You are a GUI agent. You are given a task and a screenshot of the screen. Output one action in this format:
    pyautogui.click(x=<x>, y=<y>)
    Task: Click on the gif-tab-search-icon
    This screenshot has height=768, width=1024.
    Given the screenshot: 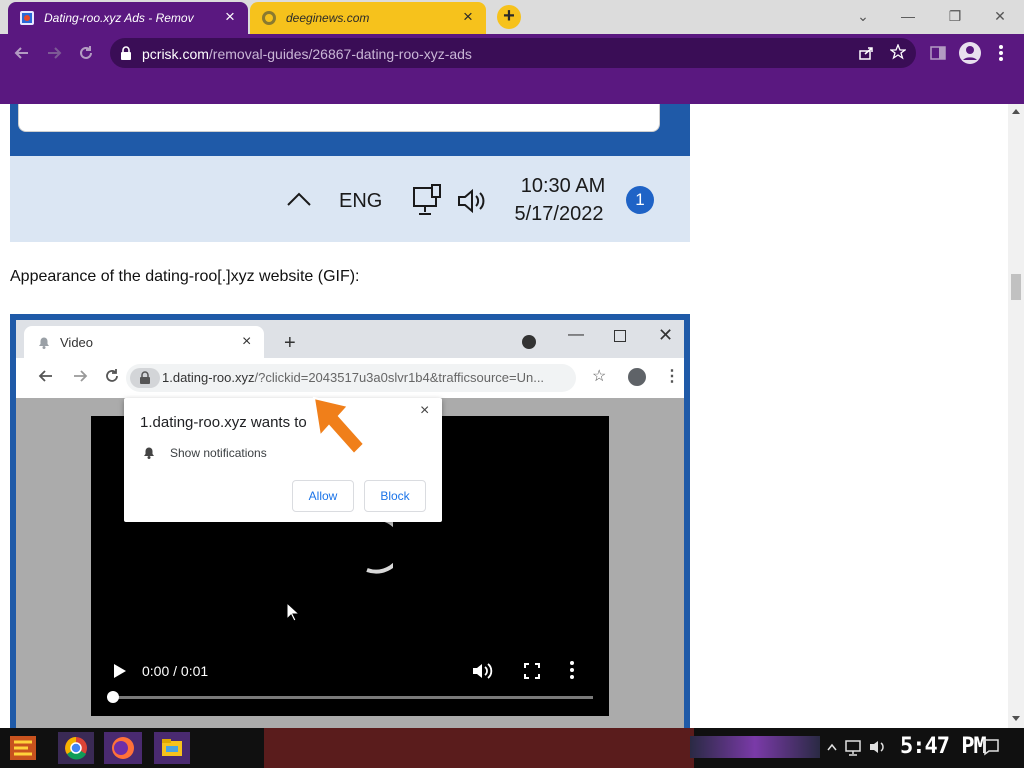 What is the action you would take?
    pyautogui.click(x=529, y=342)
    